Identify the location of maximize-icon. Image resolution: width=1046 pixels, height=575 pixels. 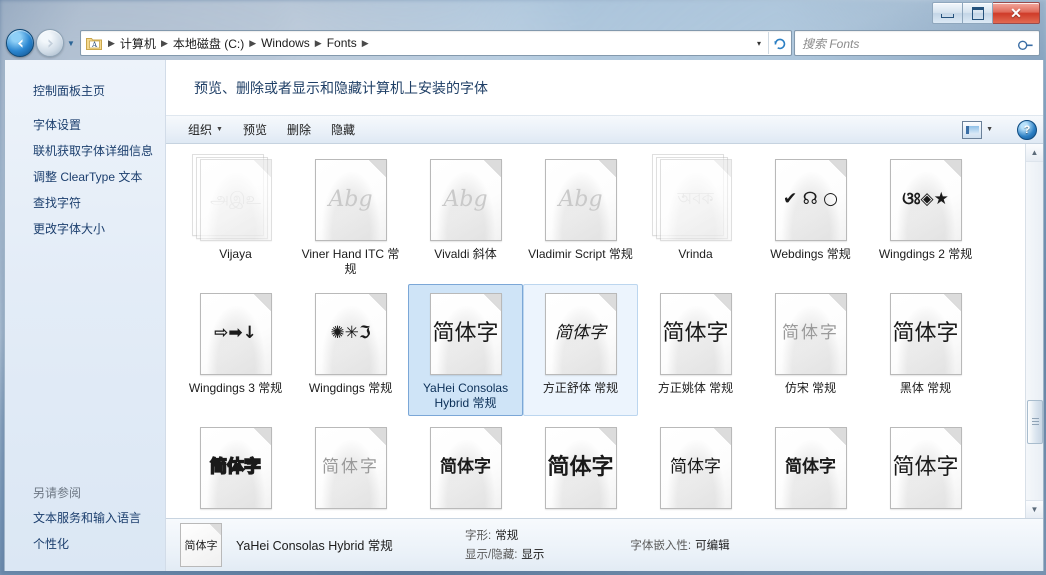
(977, 13).